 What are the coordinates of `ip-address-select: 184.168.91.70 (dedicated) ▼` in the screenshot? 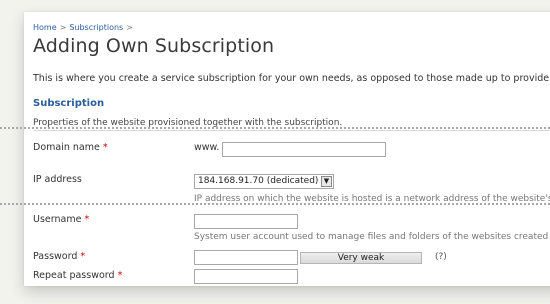 It's located at (264, 181).